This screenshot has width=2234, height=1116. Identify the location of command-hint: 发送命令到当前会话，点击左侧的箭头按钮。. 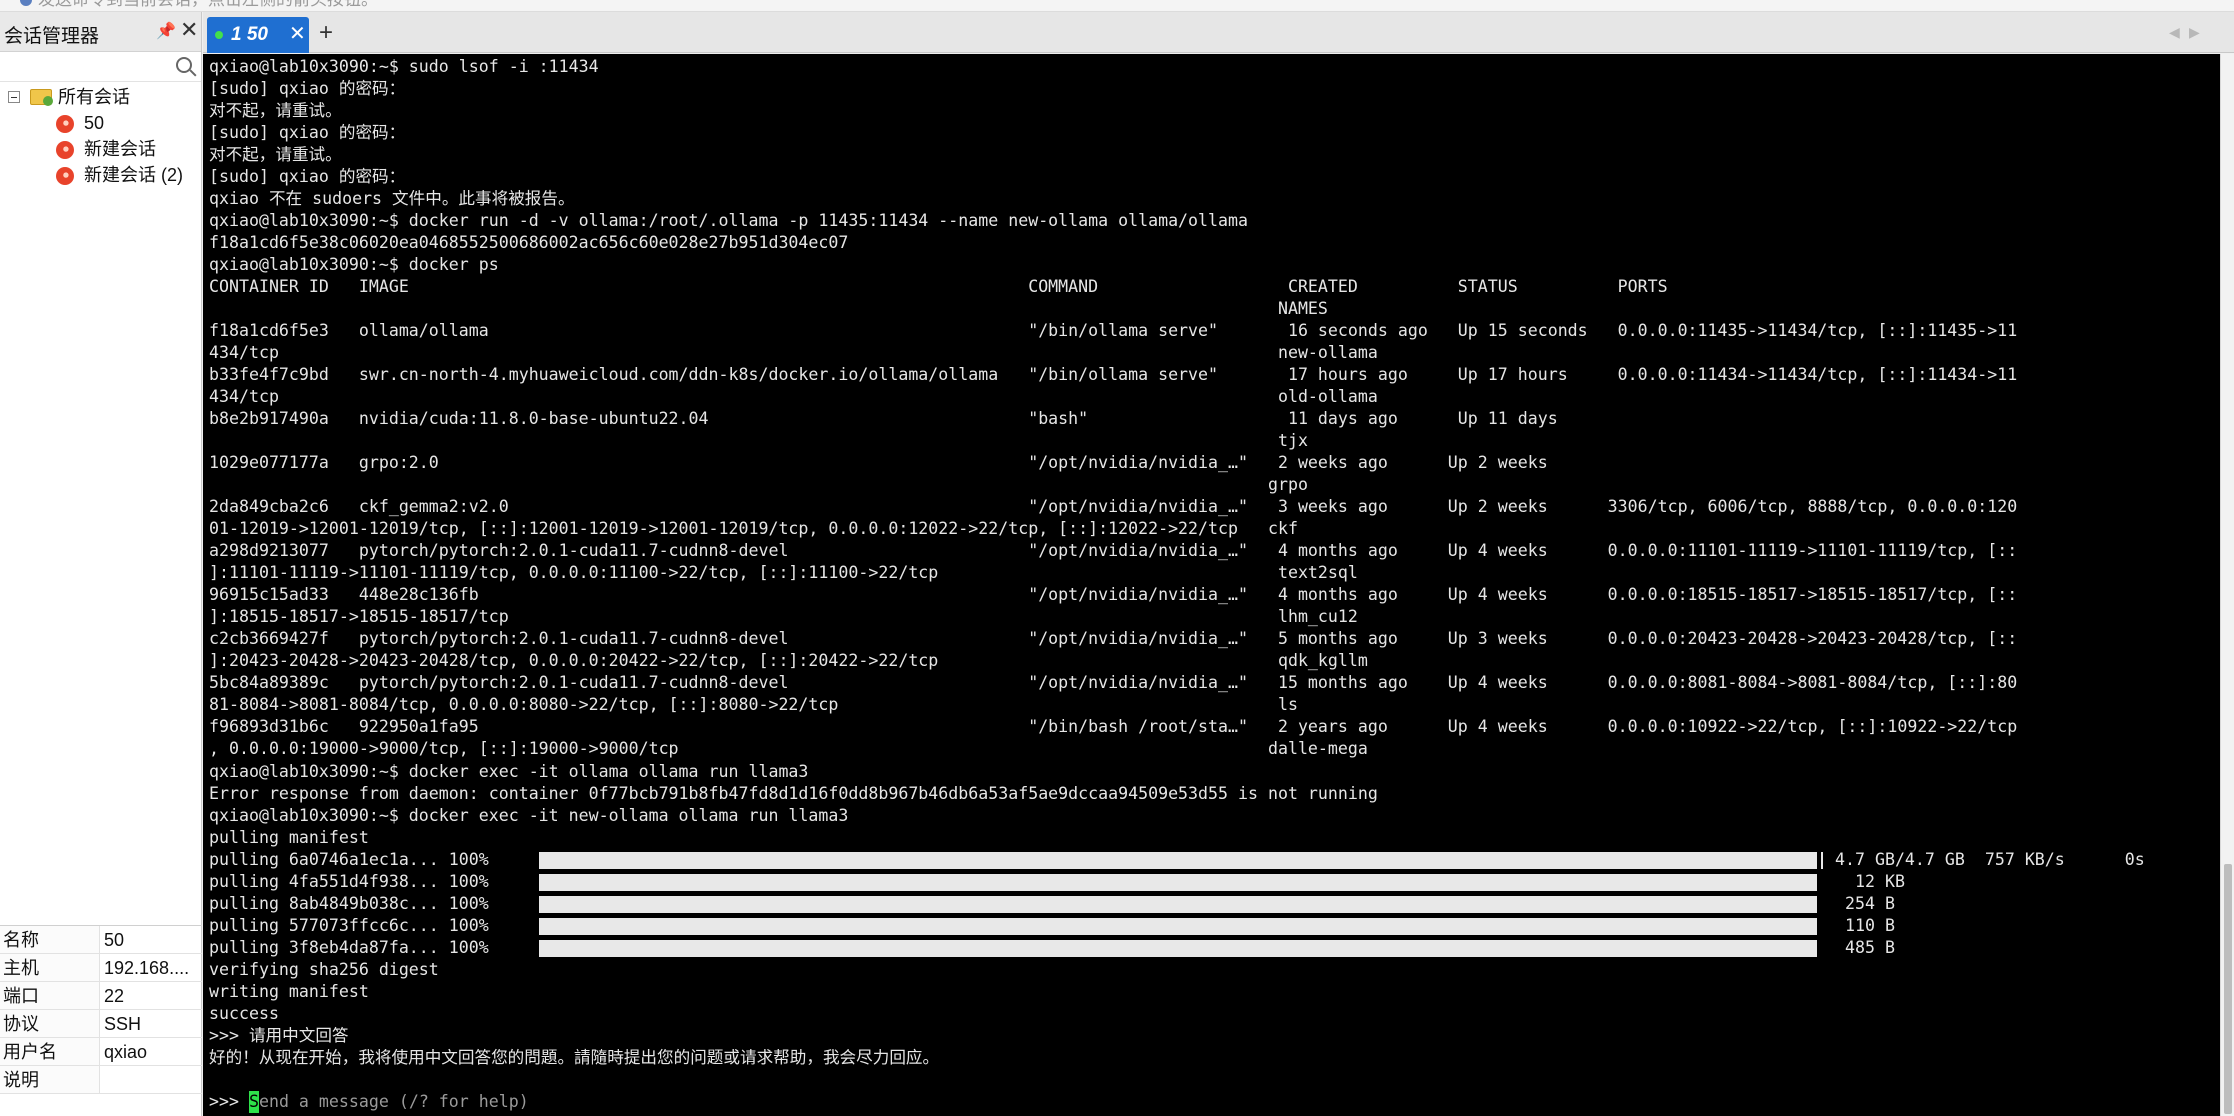
(208, 5).